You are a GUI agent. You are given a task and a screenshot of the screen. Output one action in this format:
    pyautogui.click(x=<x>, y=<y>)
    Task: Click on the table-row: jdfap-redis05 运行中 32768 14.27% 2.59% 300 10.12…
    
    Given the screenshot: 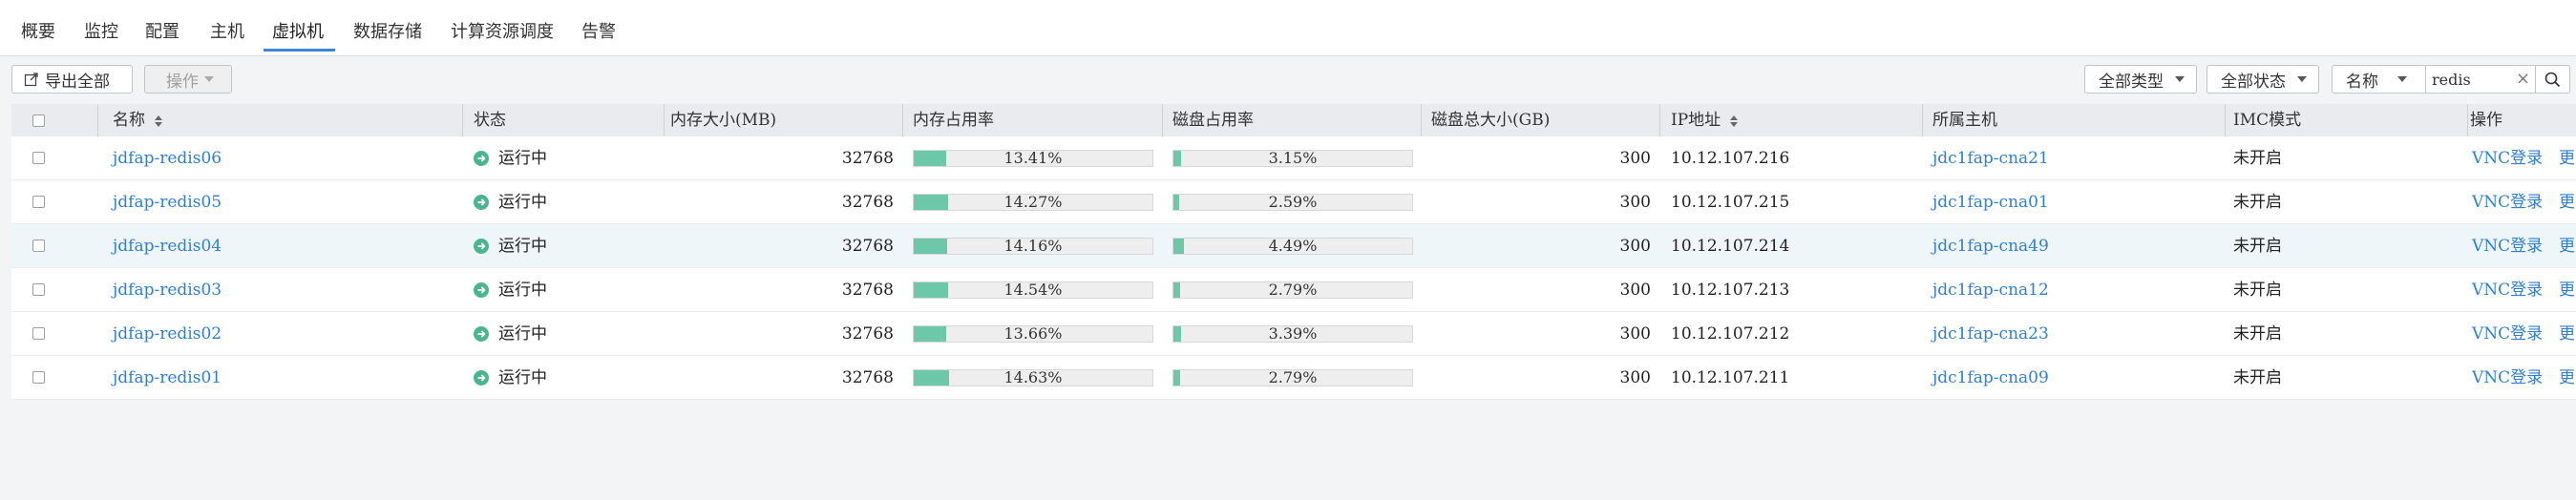 What is the action you would take?
    pyautogui.click(x=1293, y=202)
    